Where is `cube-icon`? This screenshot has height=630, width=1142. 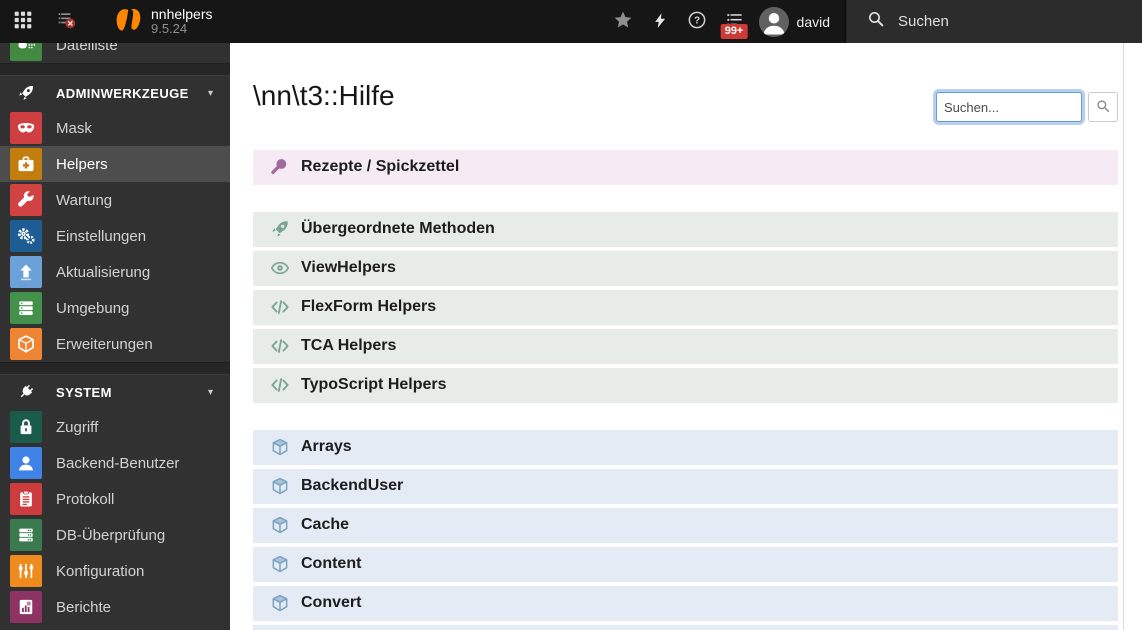 cube-icon is located at coordinates (26, 344).